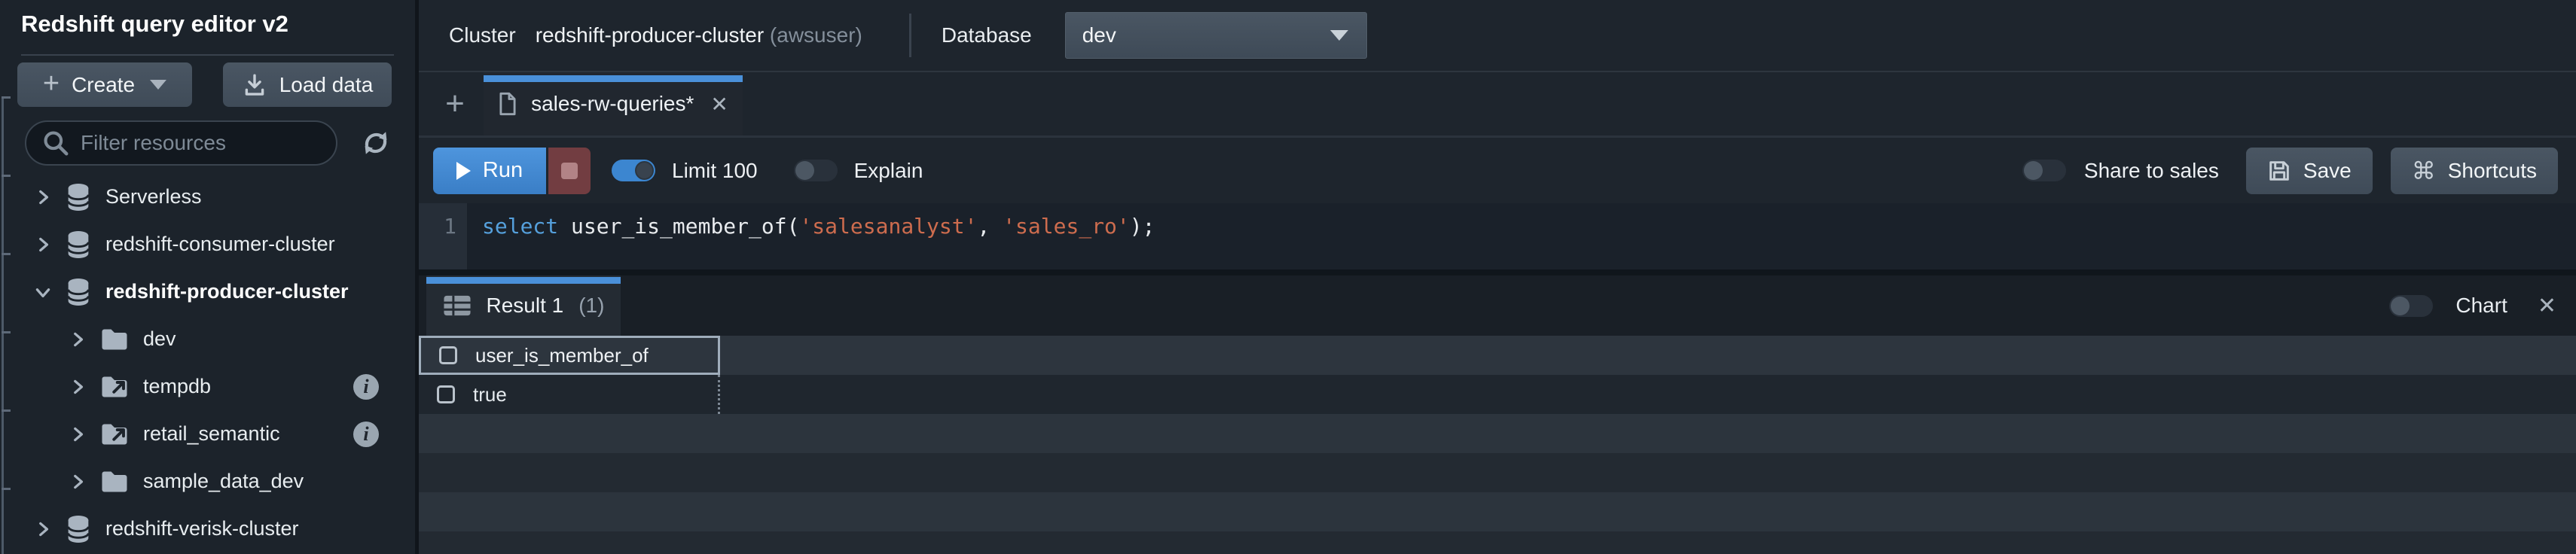  Describe the element at coordinates (987, 35) in the screenshot. I see `database-label: Database` at that location.